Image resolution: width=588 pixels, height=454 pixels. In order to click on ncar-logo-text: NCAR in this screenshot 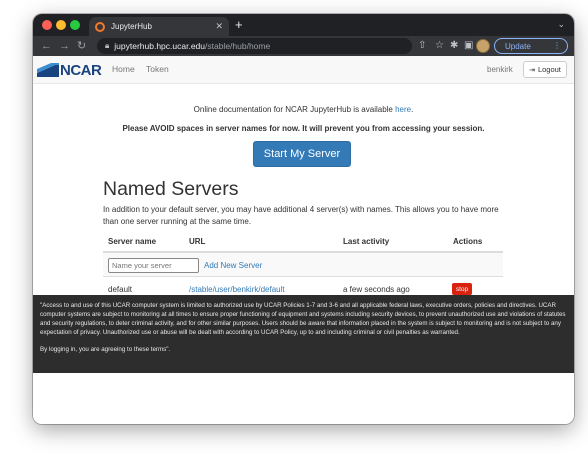, I will do `click(81, 70)`.